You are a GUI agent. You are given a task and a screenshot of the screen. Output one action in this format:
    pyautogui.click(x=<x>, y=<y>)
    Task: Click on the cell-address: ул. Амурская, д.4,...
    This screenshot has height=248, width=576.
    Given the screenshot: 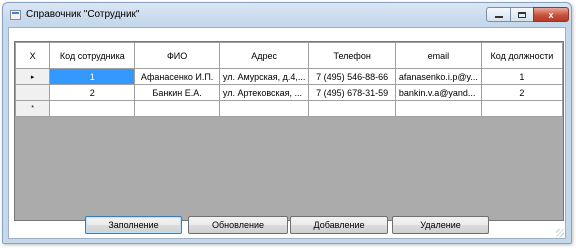 What is the action you would take?
    pyautogui.click(x=264, y=76)
    